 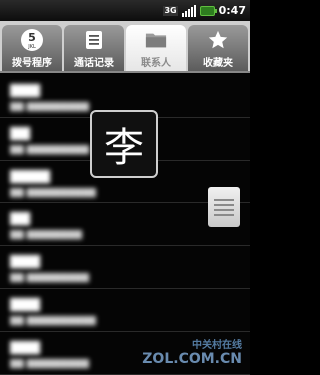 I want to click on dialpad-icon: 5 JKL, so click(x=32, y=40).